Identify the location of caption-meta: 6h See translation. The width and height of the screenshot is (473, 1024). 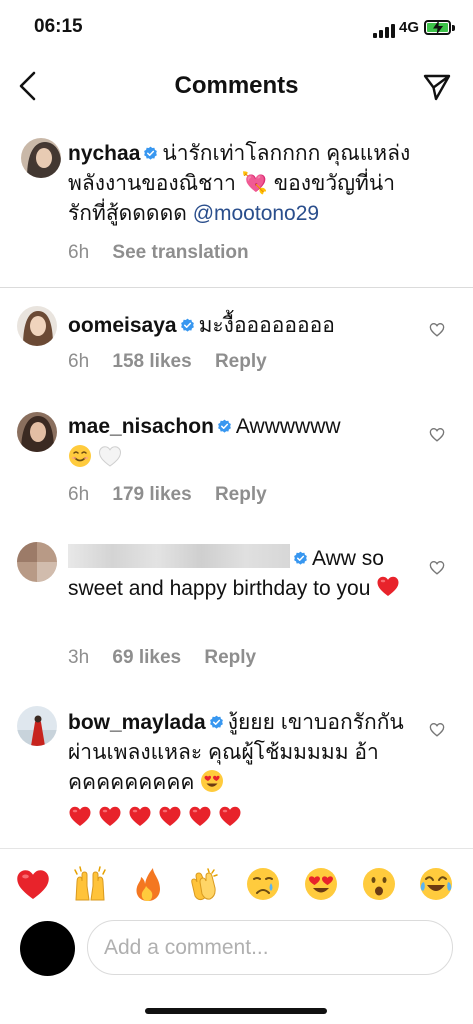
(167, 253).